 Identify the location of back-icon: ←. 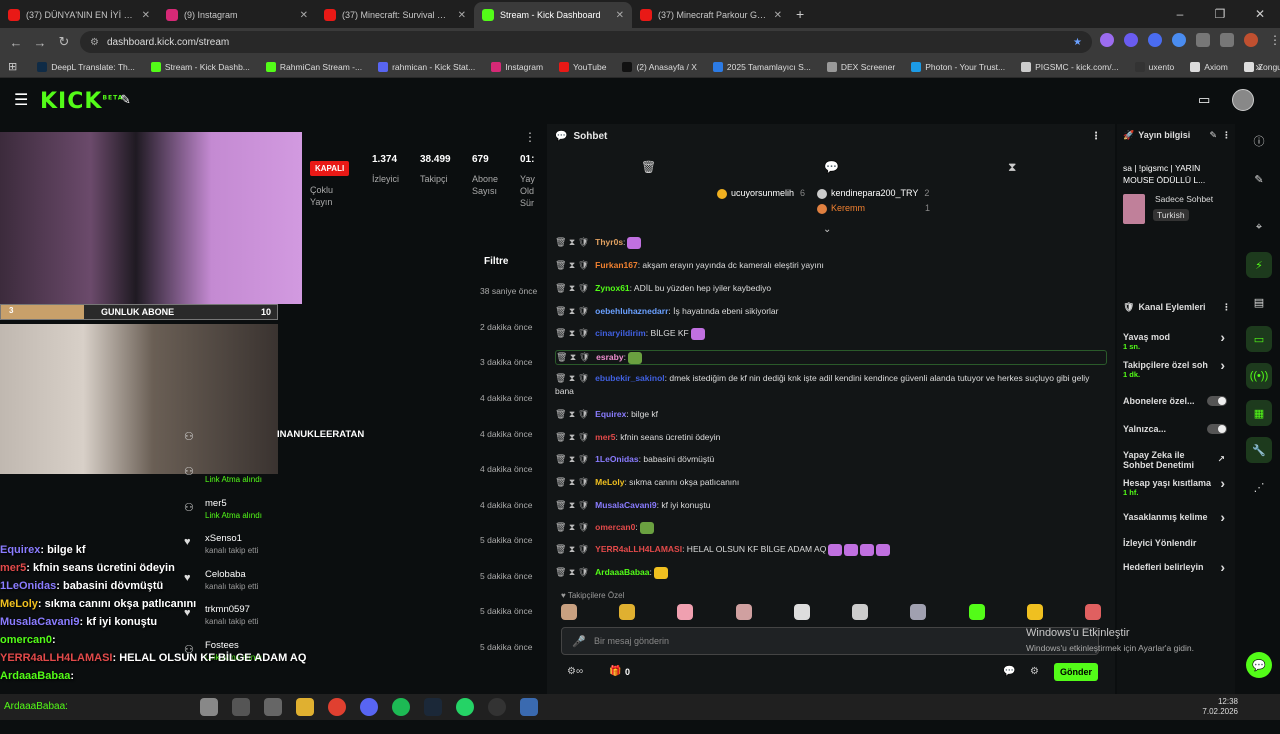
(16, 42).